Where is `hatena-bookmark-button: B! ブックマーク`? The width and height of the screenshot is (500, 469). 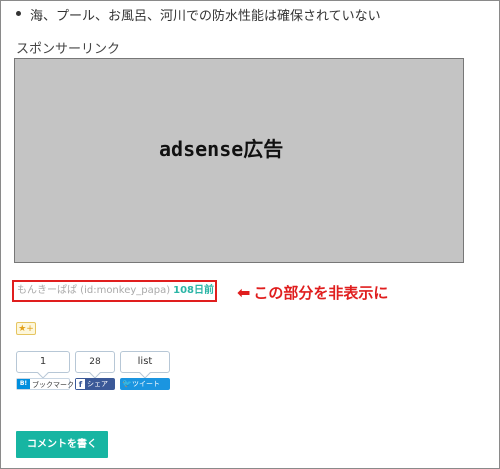 hatena-bookmark-button: B! ブックマーク is located at coordinates (45, 384).